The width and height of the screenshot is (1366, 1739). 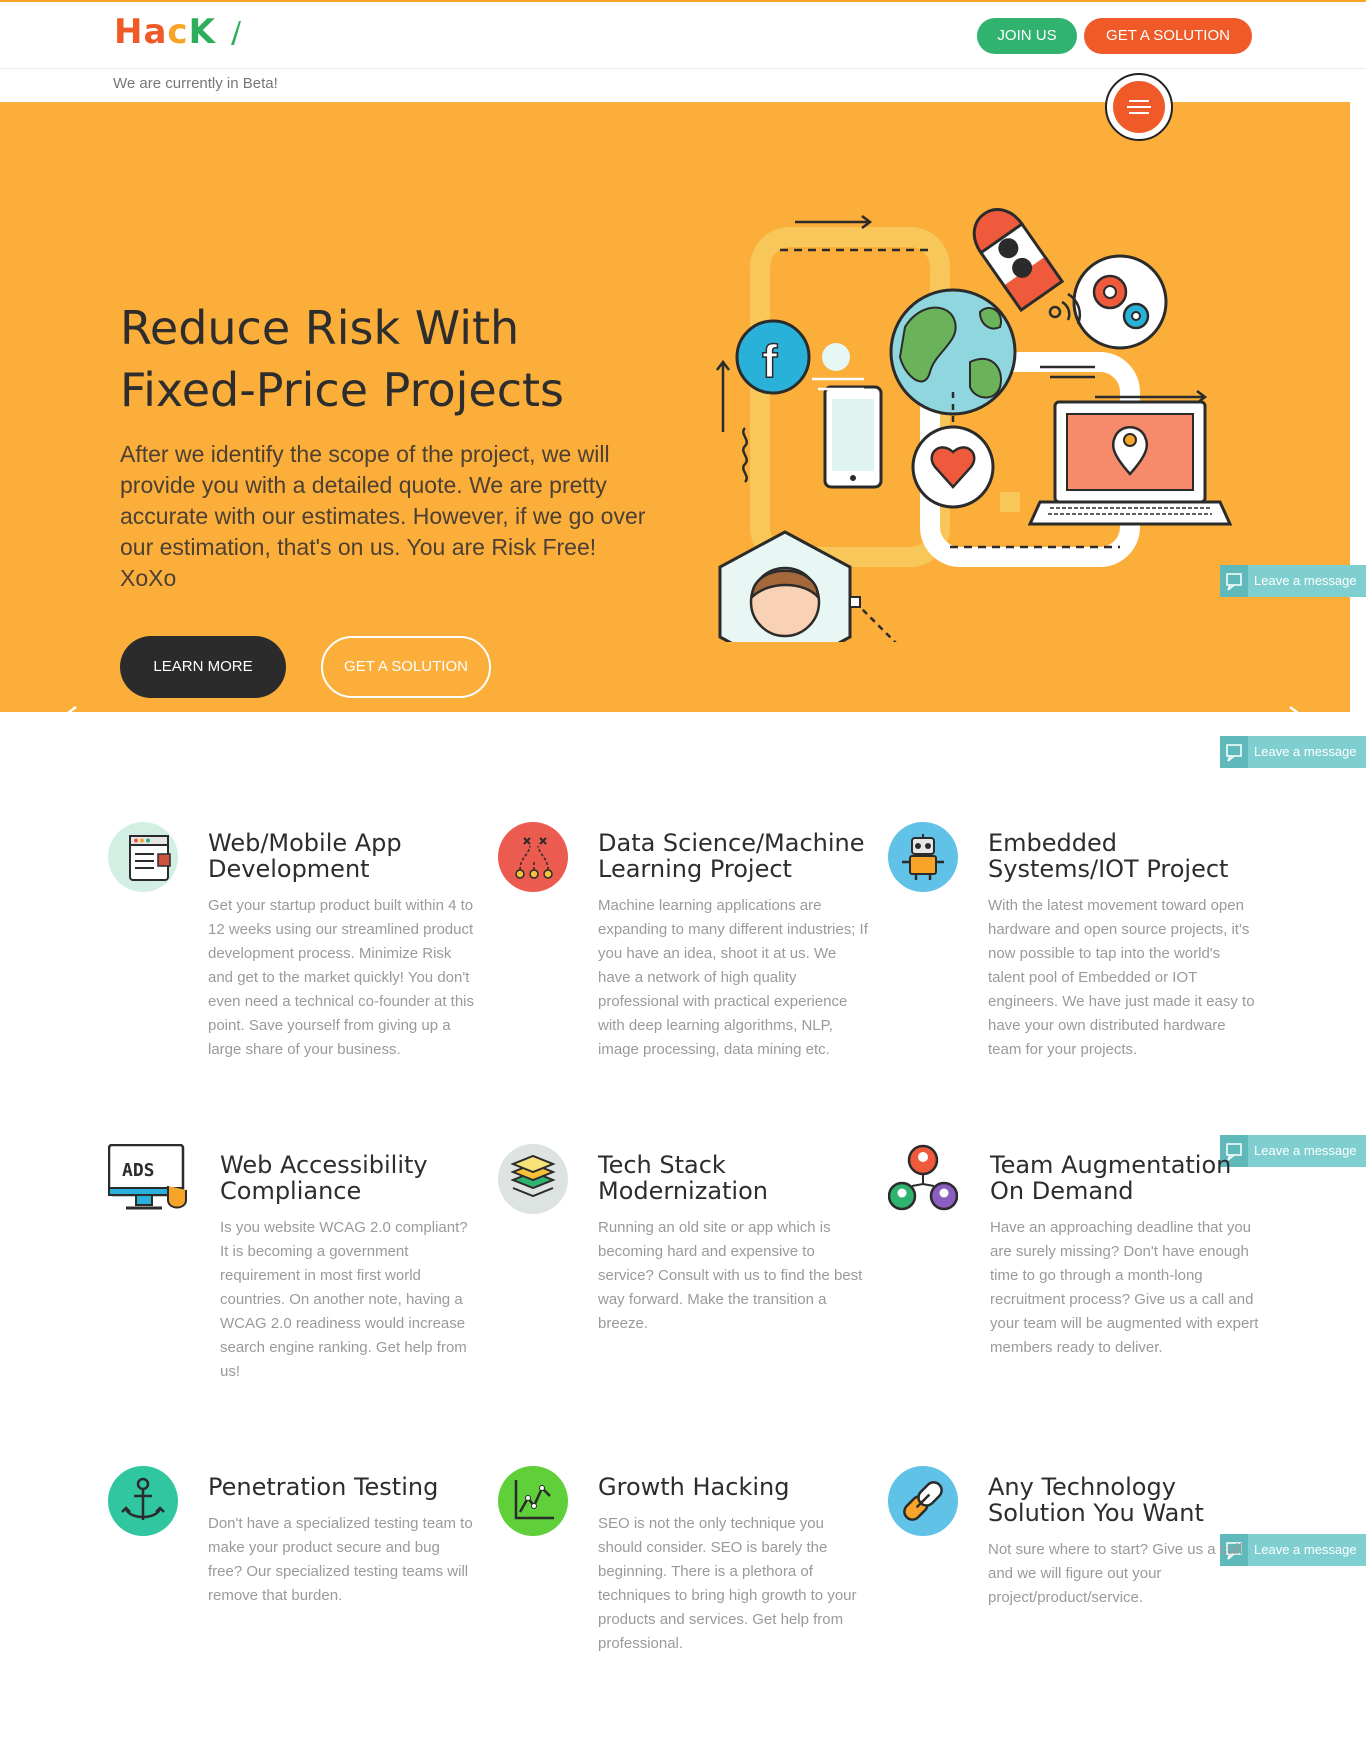 What do you see at coordinates (974, 425) in the screenshot?
I see `hero-illustration: f` at bounding box center [974, 425].